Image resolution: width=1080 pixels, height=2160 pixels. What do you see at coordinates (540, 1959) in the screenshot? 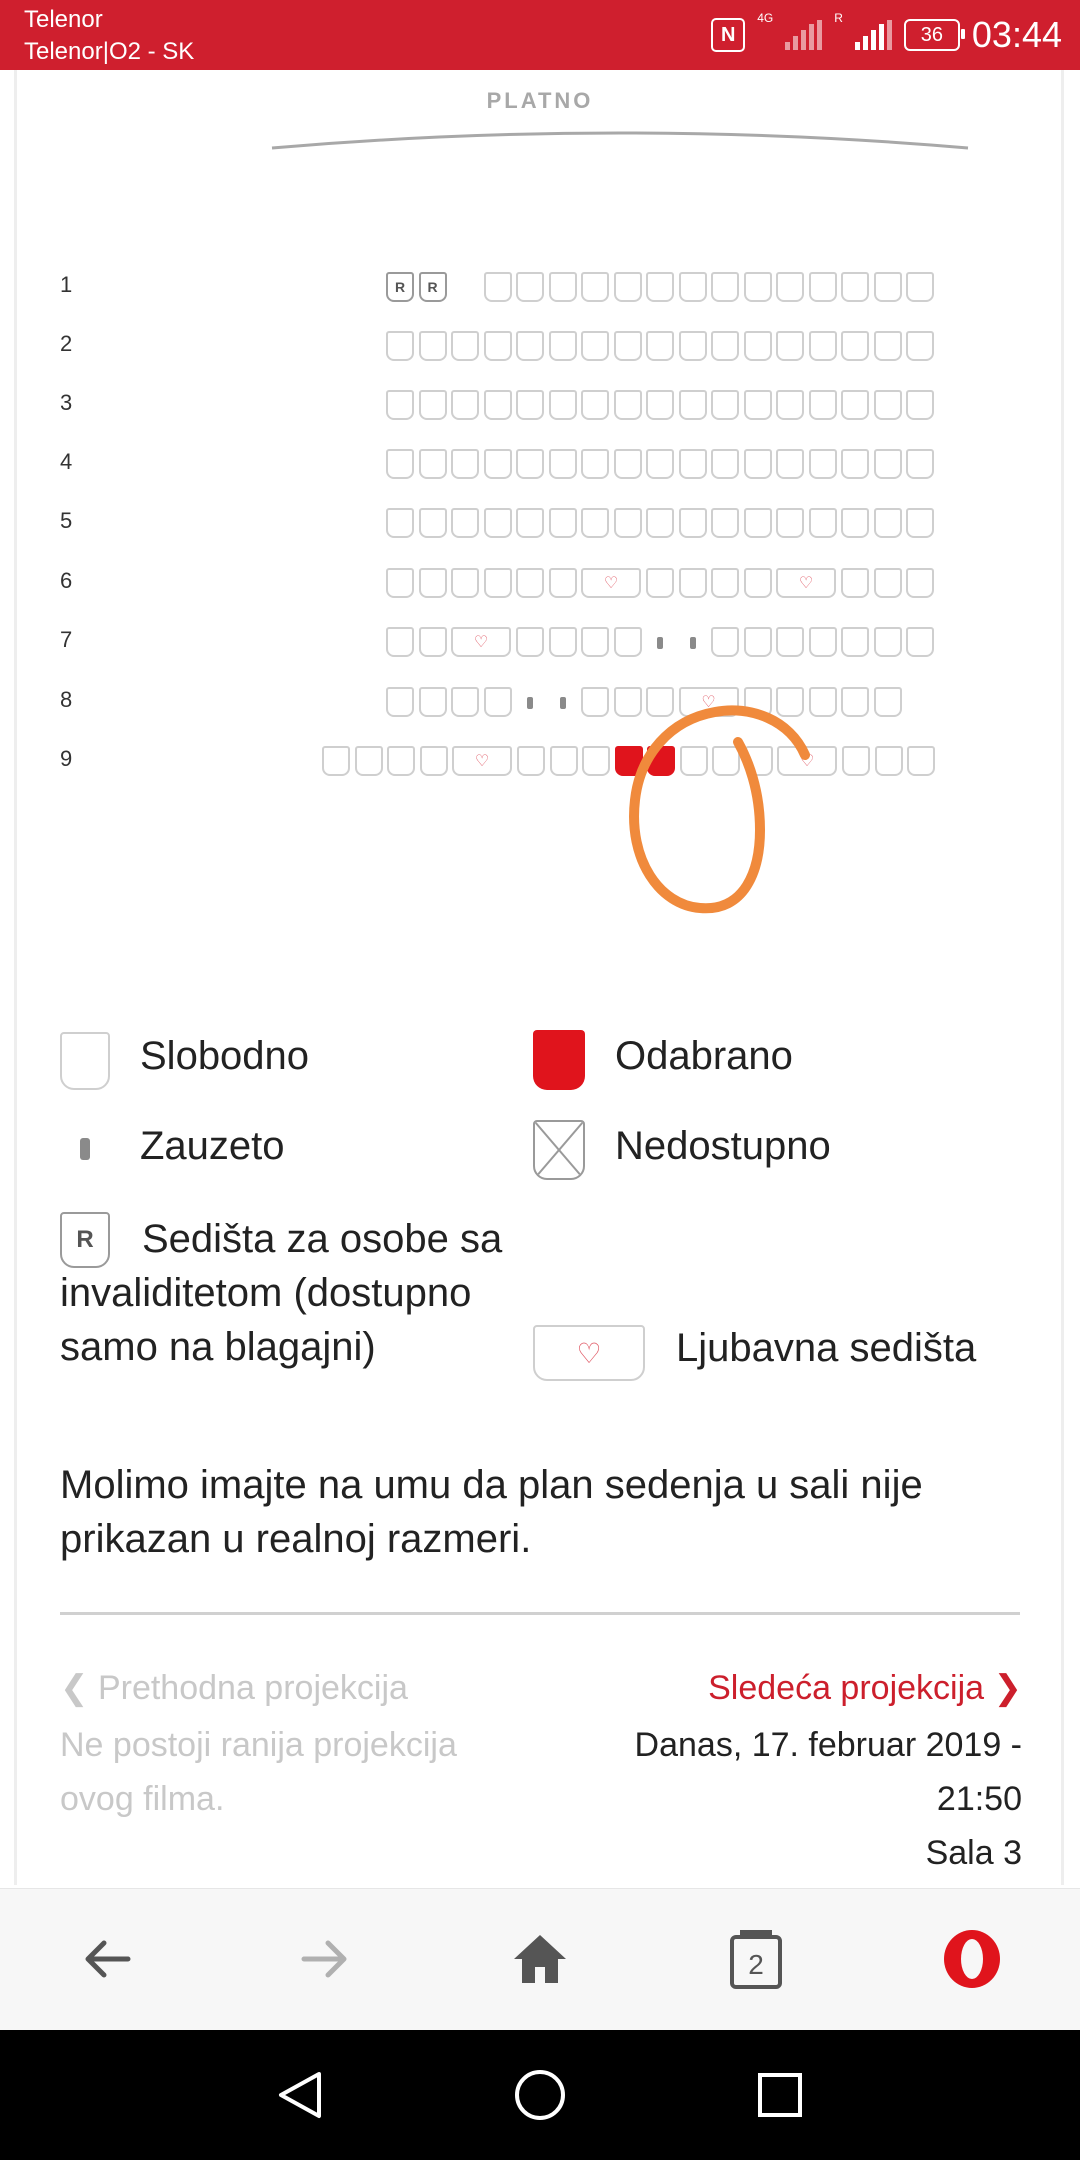
I see `home-icon` at bounding box center [540, 1959].